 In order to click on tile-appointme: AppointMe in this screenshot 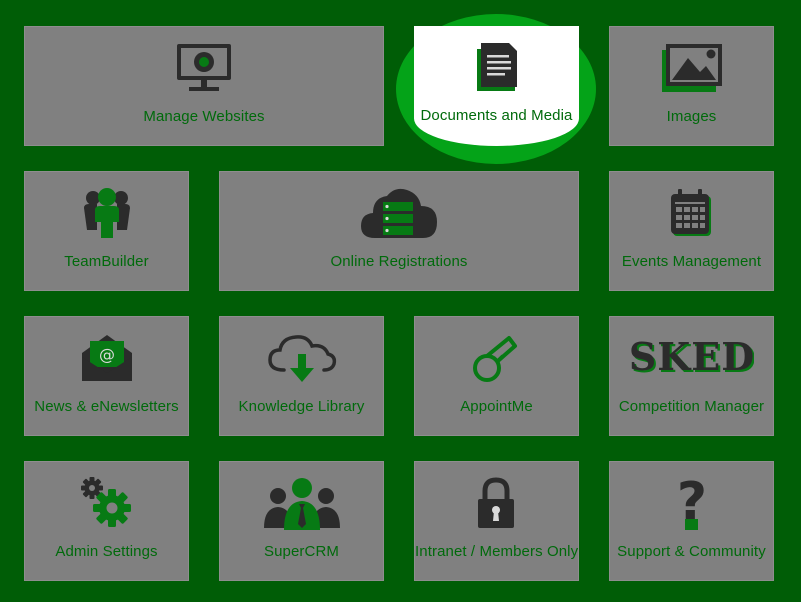, I will do `click(496, 376)`.